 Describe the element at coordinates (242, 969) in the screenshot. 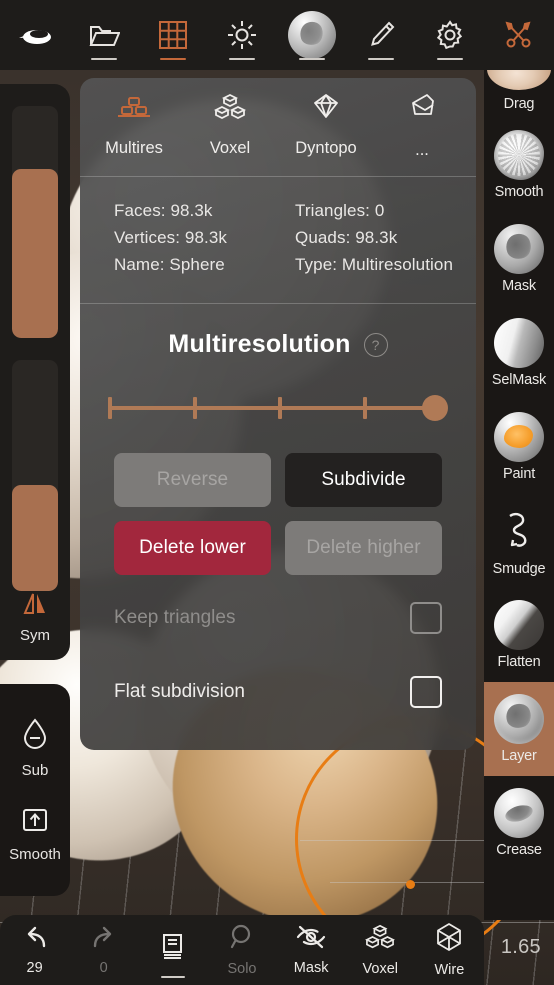

I see `solo-label: Solo` at that location.